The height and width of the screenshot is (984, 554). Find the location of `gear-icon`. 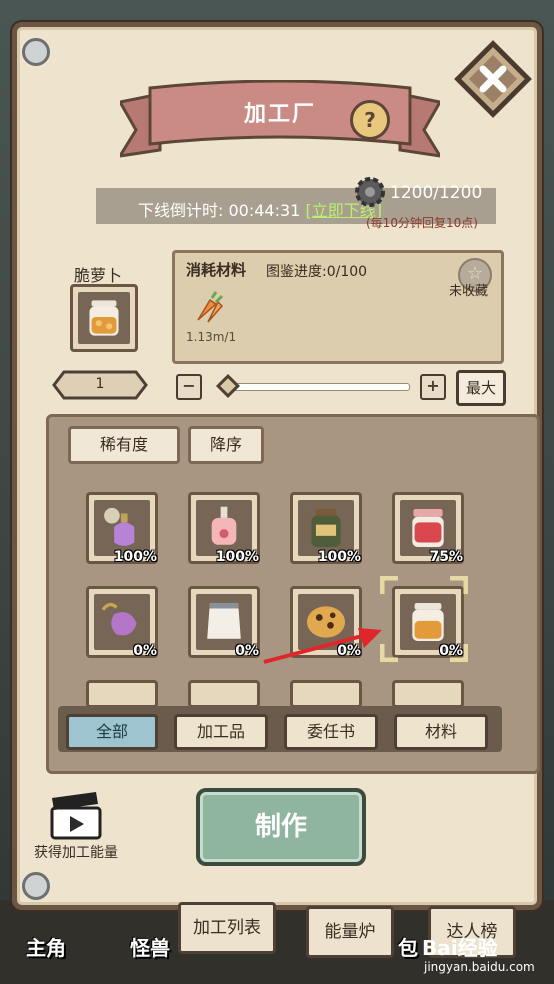

gear-icon is located at coordinates (370, 192).